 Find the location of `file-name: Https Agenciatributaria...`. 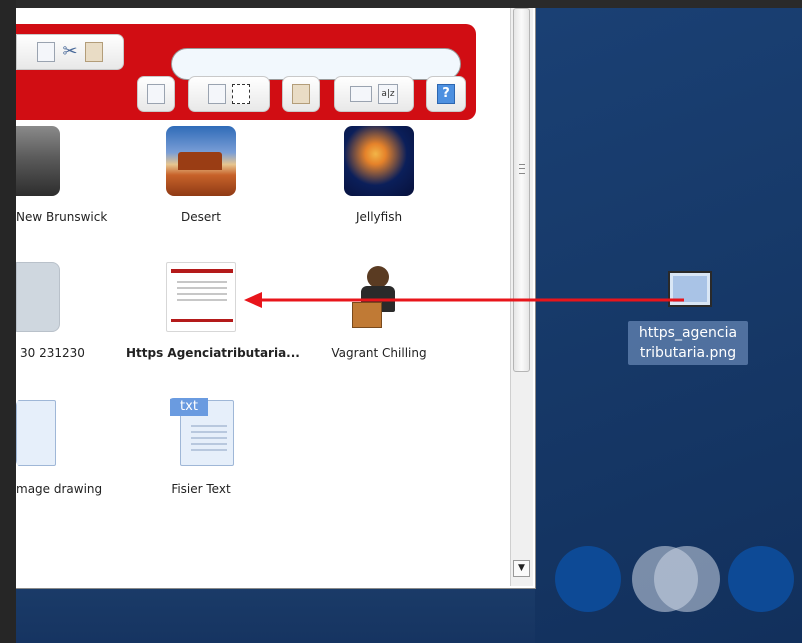

file-name: Https Agenciatributaria... is located at coordinates (213, 353).